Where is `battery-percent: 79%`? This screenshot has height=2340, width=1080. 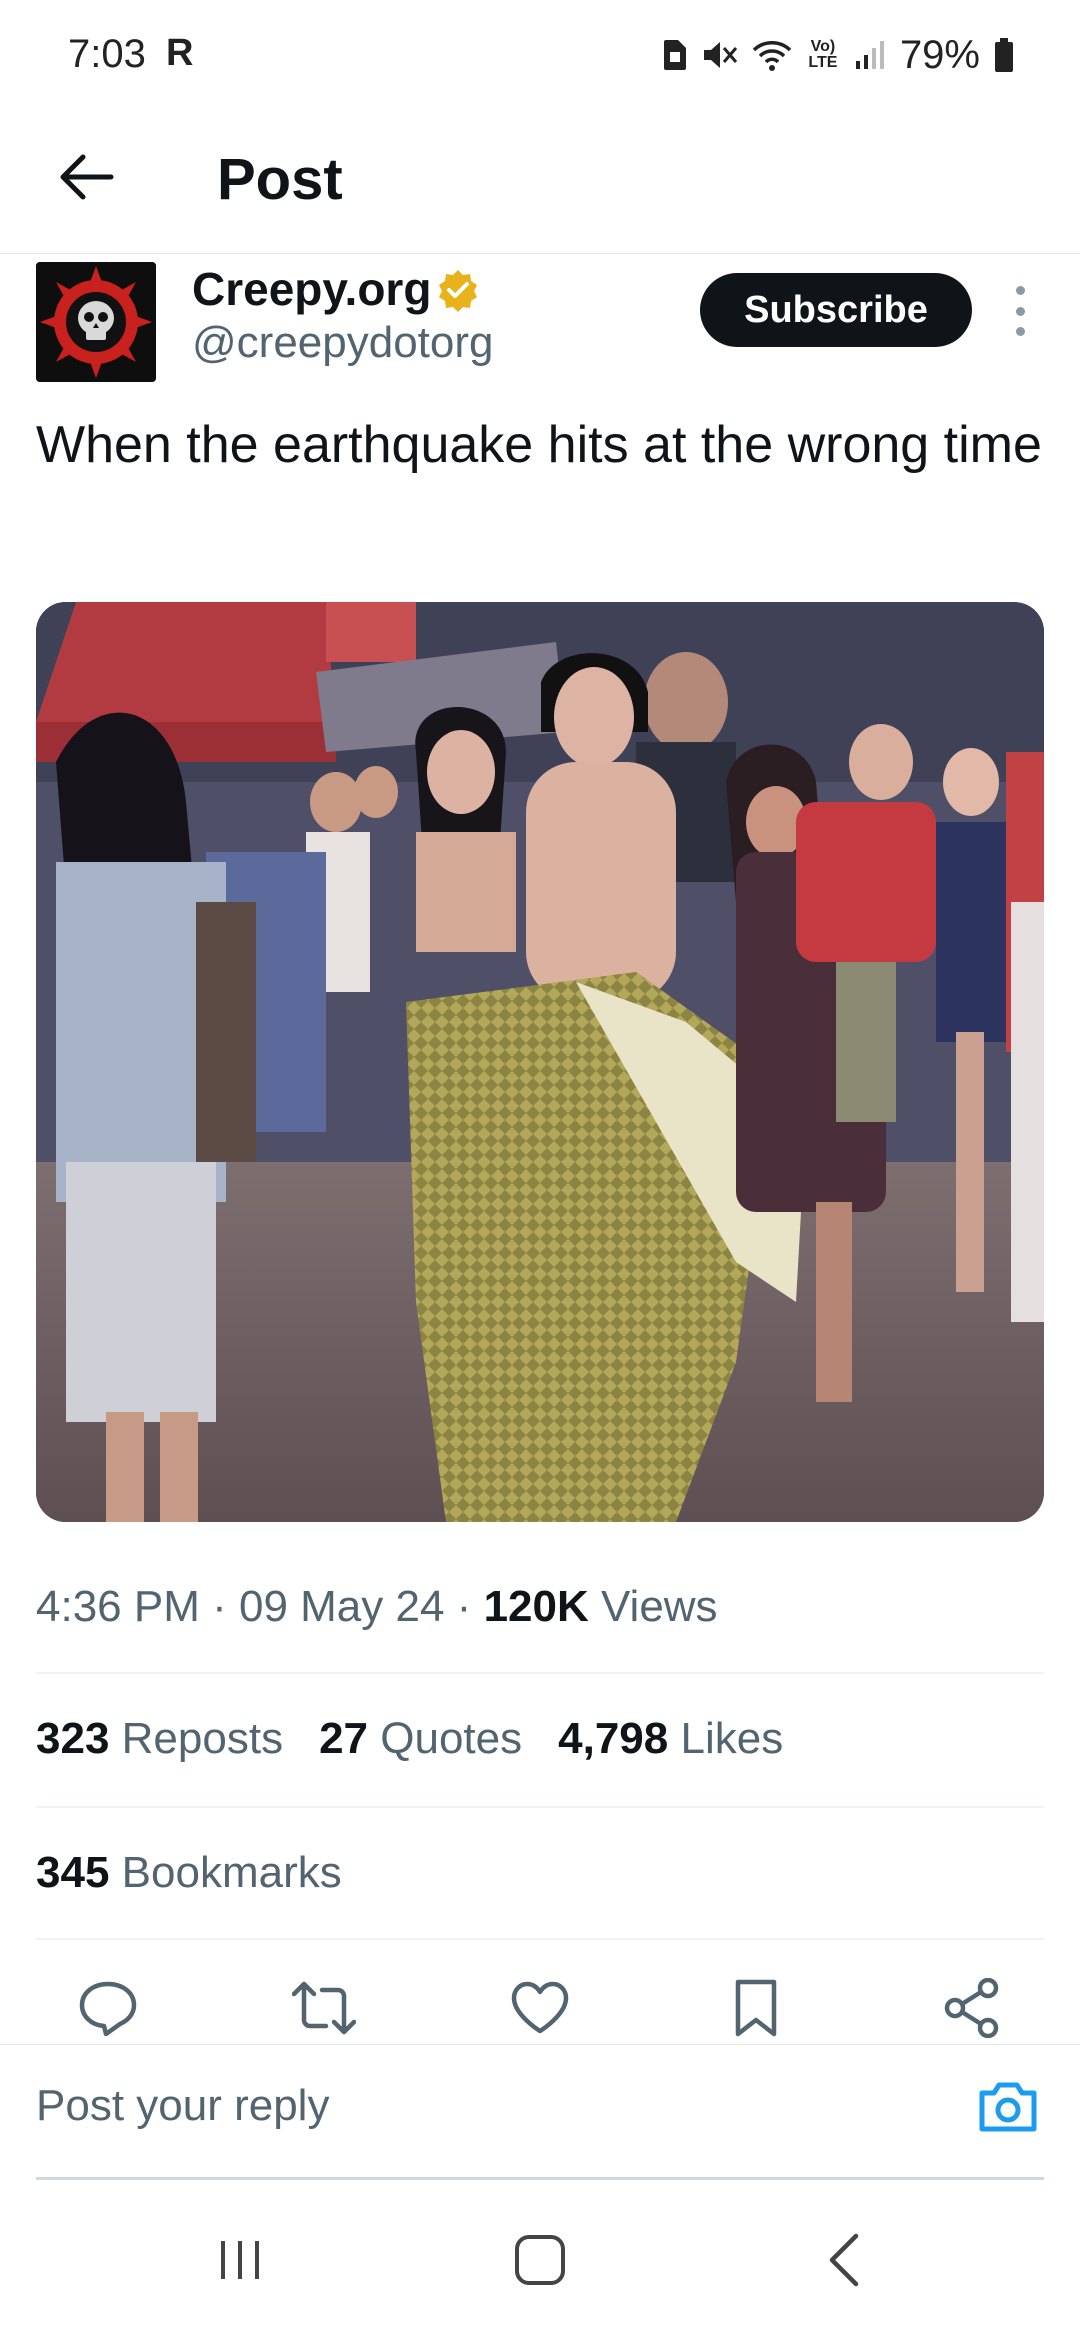
battery-percent: 79% is located at coordinates (939, 54).